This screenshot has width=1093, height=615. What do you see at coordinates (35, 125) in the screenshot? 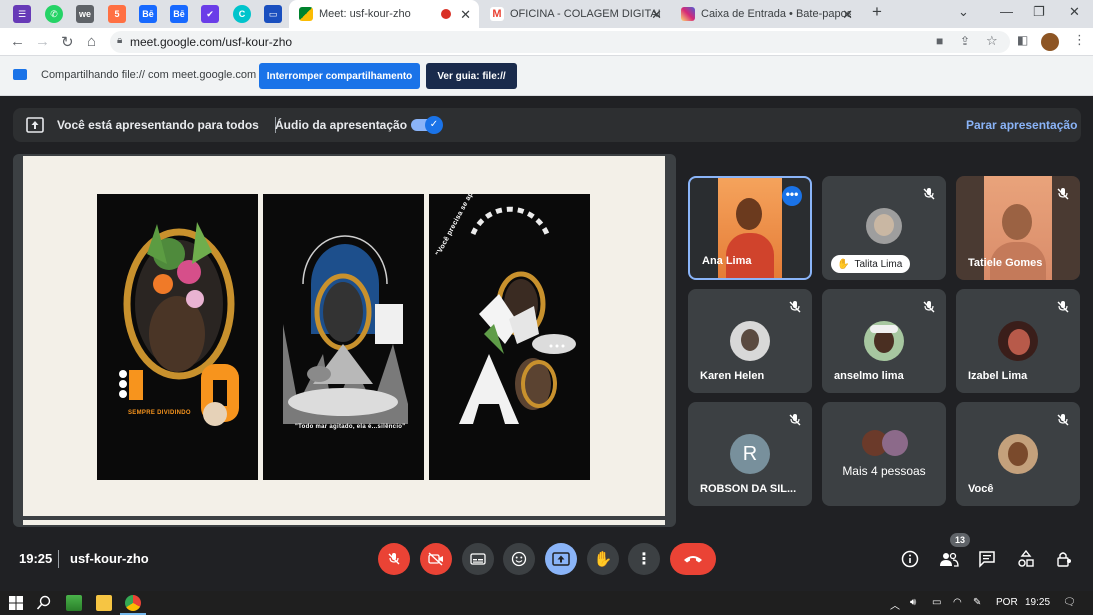
I see `present-screen-icon` at bounding box center [35, 125].